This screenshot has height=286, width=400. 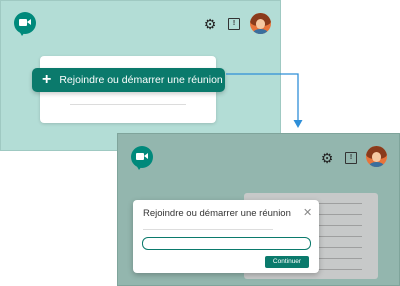 I want to click on dialog-title: Rejoindre ou démarrer une réunion, so click(x=217, y=213).